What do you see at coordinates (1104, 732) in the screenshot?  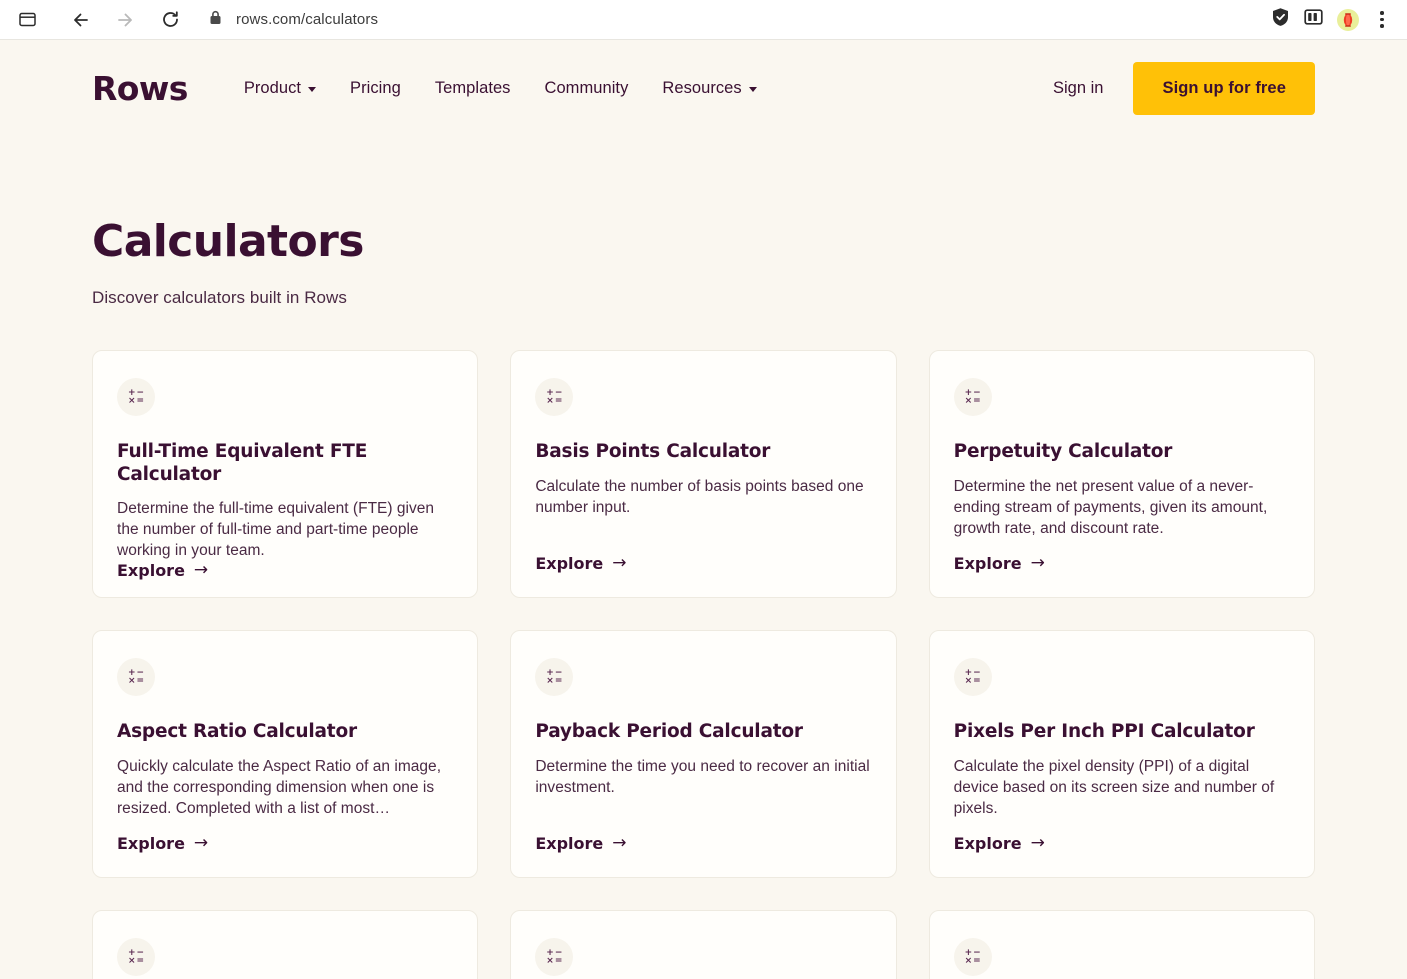 I see `calculator-title: Pixels Per Inch PPI Calculator` at bounding box center [1104, 732].